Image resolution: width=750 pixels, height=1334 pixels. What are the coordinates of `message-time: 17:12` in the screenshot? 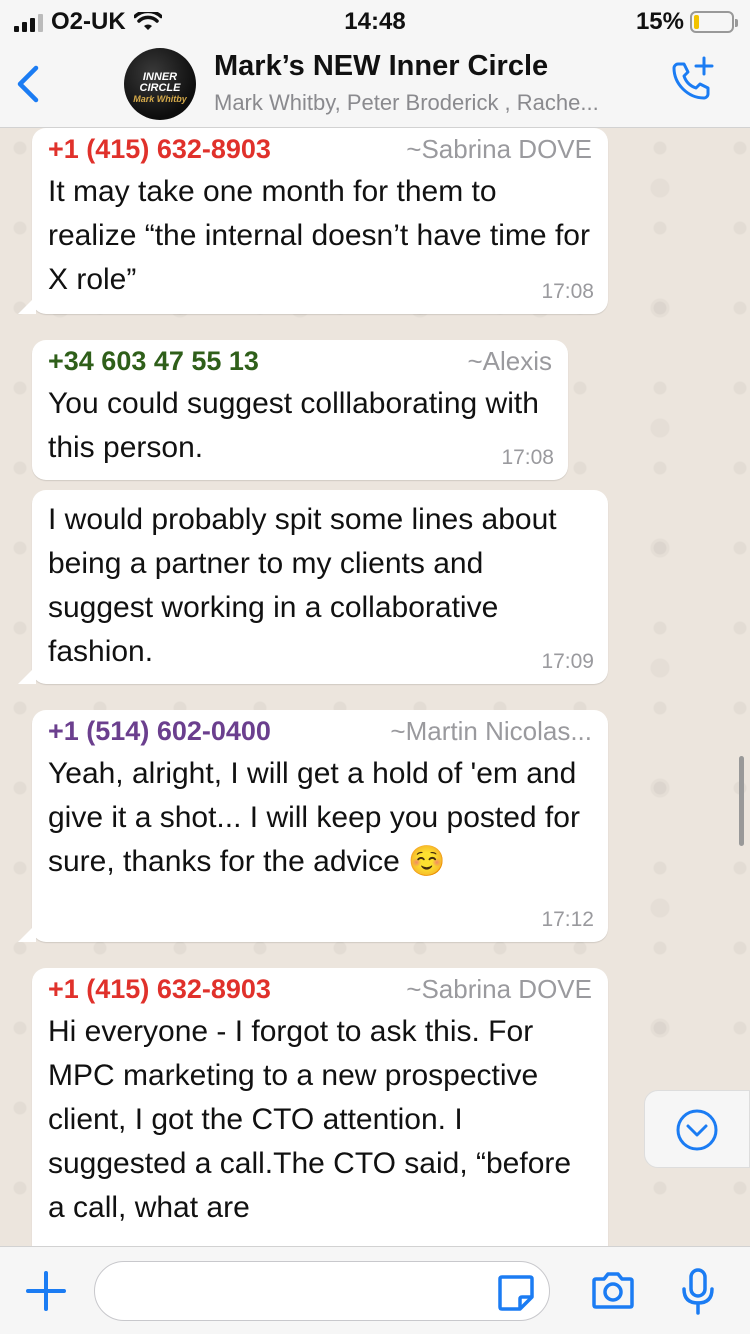 It's located at (567, 919).